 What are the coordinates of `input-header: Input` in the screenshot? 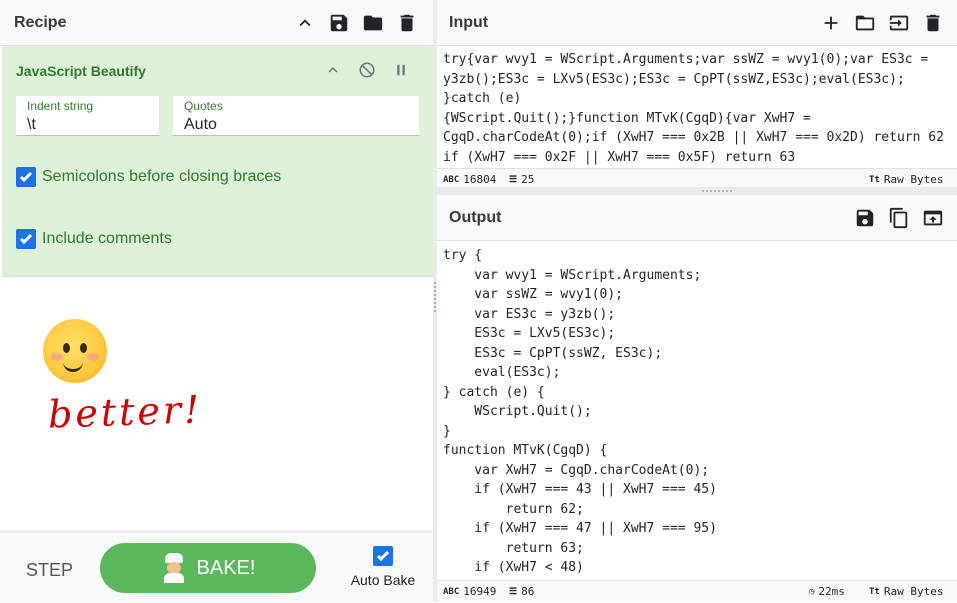 It's located at (697, 23).